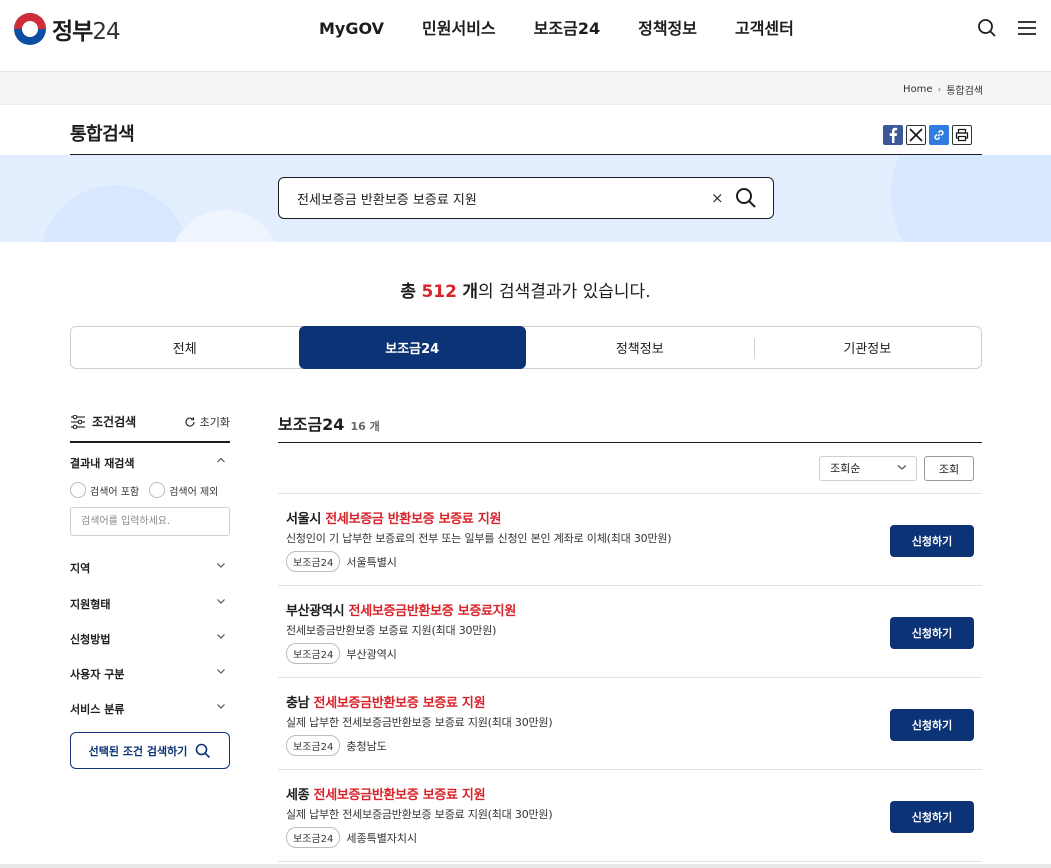 Image resolution: width=1051 pixels, height=868 pixels. I want to click on breadcrumb-bar: Home › 통합검색, so click(525, 88).